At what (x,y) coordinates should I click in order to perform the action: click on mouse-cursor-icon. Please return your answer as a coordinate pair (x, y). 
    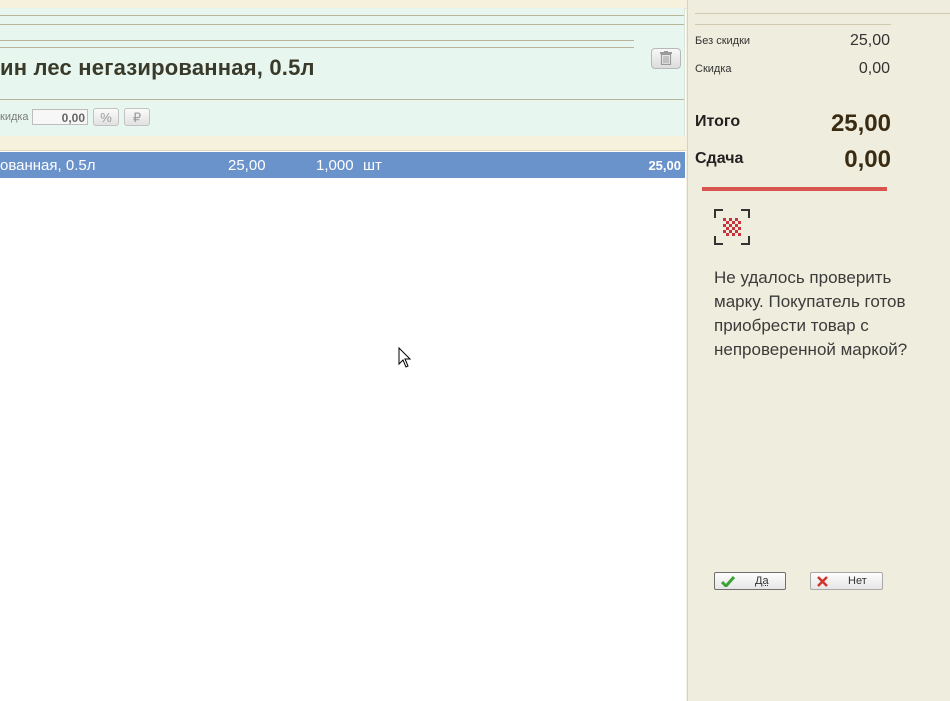
    Looking at the image, I should click on (405, 357).